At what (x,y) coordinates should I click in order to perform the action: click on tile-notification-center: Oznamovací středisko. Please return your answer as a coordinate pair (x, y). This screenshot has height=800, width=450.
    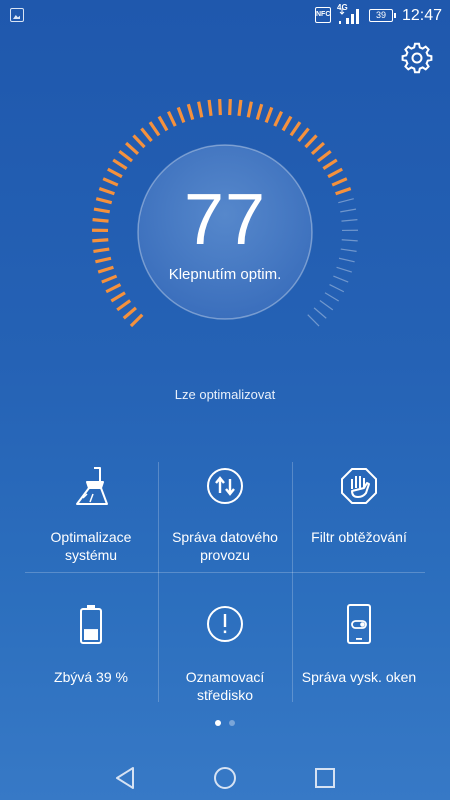
    Looking at the image, I should click on (225, 654).